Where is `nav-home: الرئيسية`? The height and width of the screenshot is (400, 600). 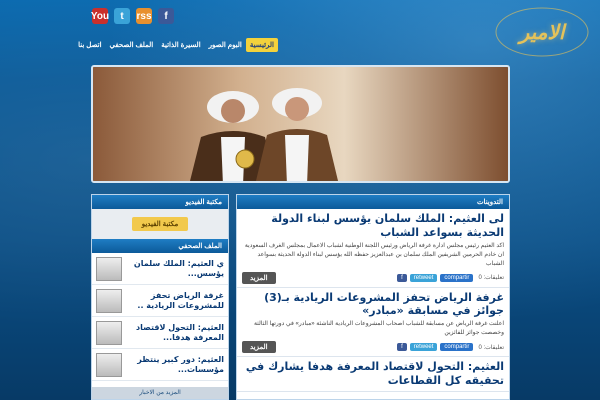 nav-home: الرئيسية is located at coordinates (261, 45).